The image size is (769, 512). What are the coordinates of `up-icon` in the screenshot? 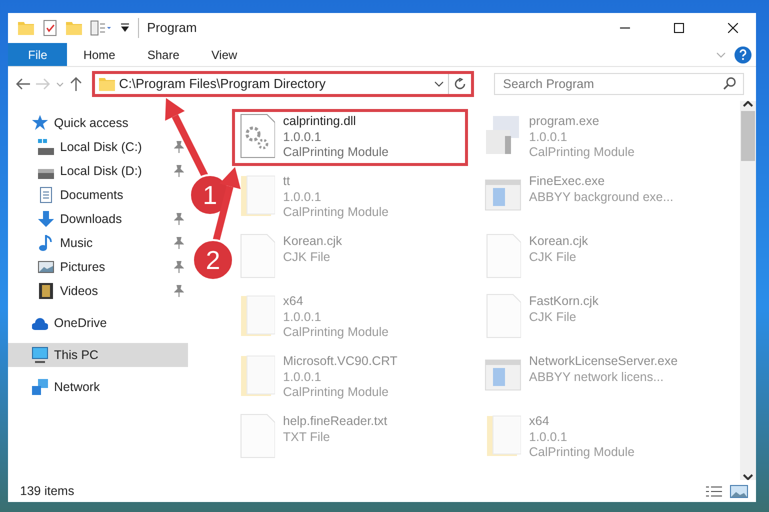 It's located at (76, 84).